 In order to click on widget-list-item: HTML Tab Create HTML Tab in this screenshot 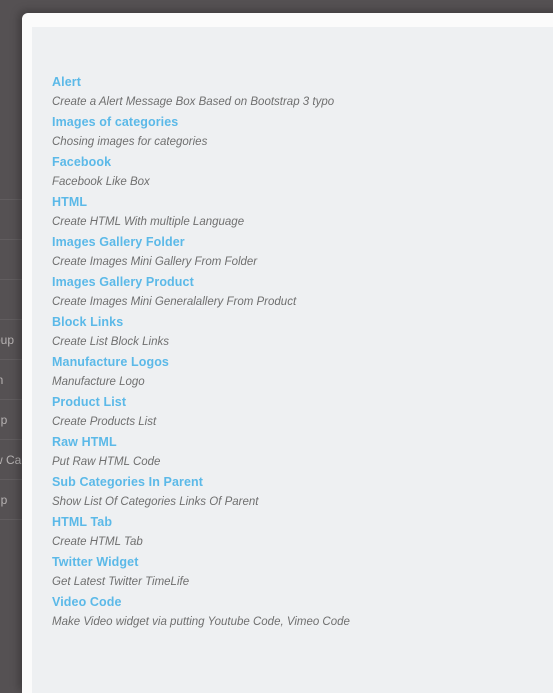, I will do `click(302, 532)`.